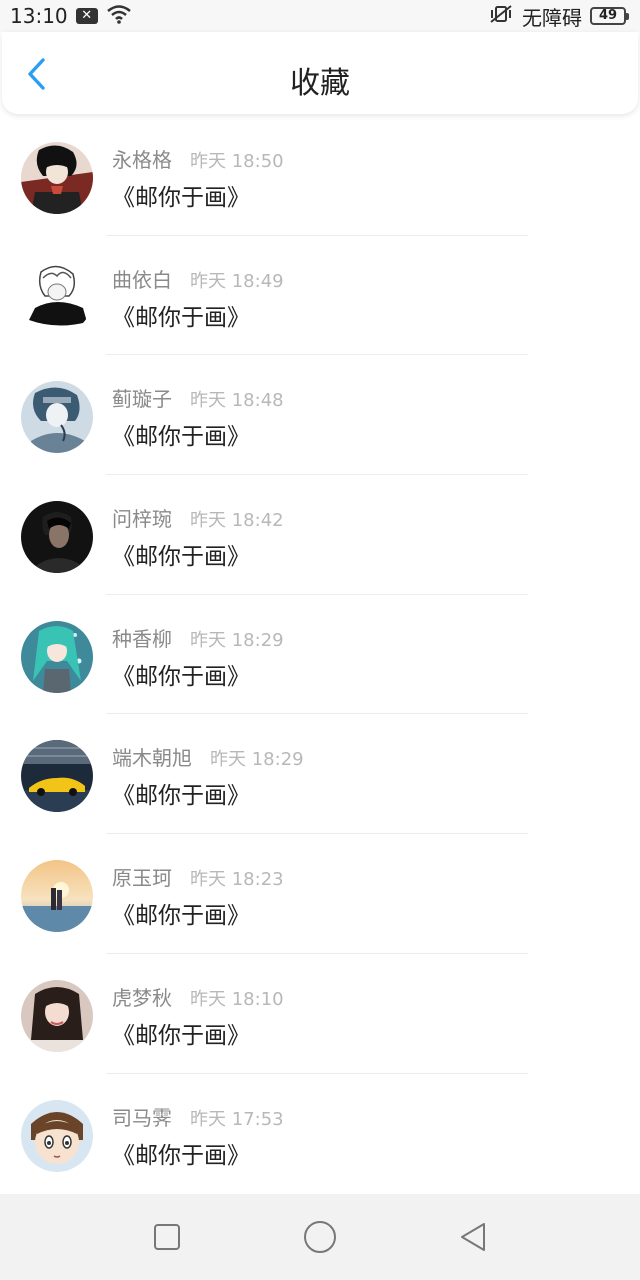 The height and width of the screenshot is (1280, 640). What do you see at coordinates (86, 16) in the screenshot?
I see `notification-close-icon: ✕` at bounding box center [86, 16].